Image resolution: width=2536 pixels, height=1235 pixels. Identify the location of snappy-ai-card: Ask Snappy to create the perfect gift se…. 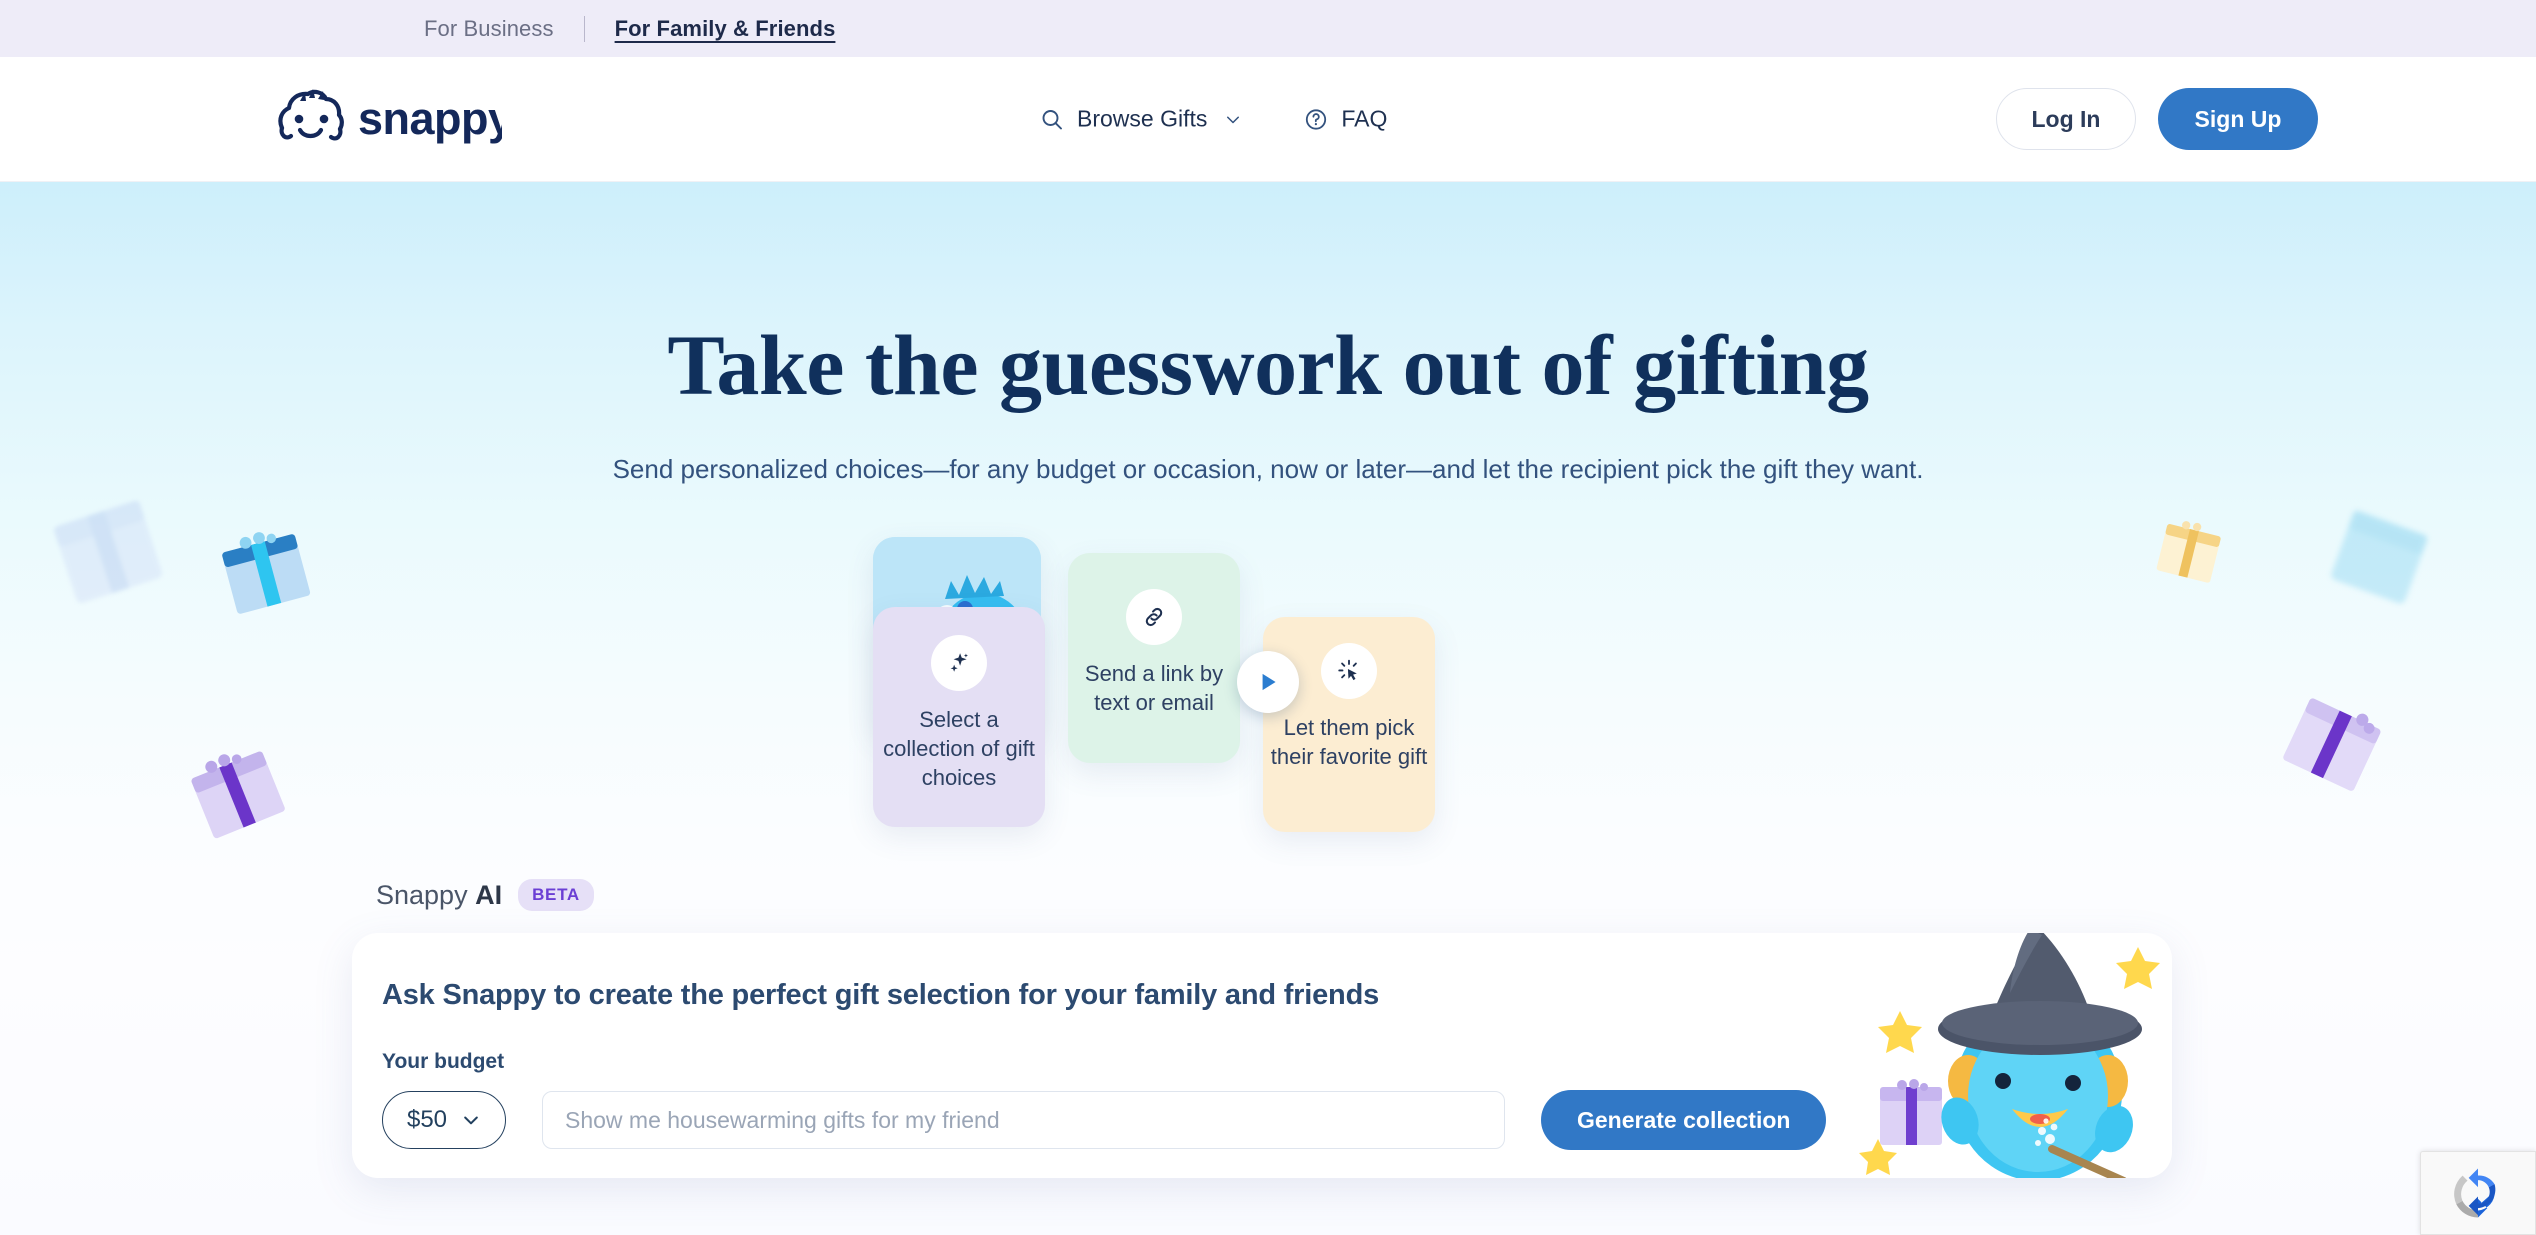
(1262, 1055).